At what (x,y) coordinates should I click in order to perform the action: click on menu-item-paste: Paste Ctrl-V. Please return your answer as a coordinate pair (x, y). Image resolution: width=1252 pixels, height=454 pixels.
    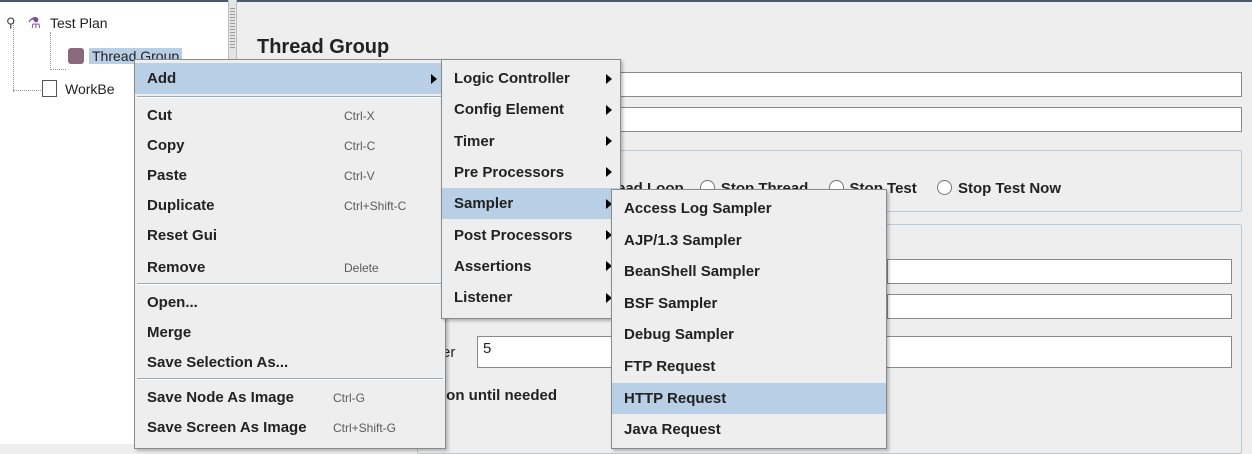
    Looking at the image, I should click on (290, 175).